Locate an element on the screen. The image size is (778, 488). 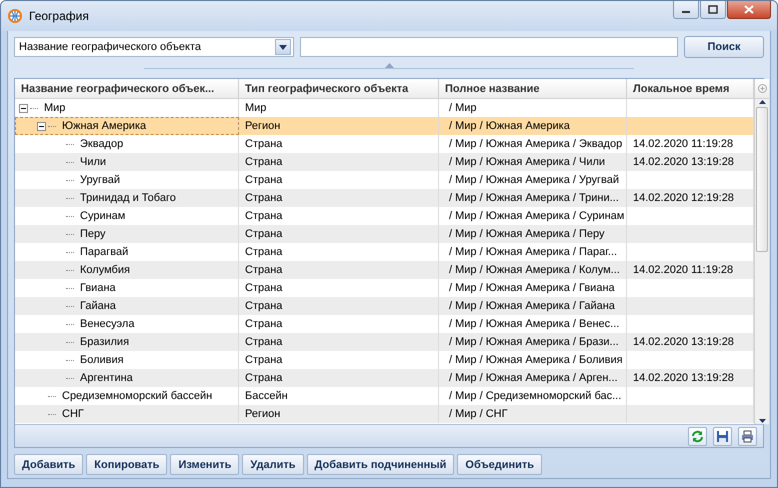
action-button: Удалить is located at coordinates (273, 464).